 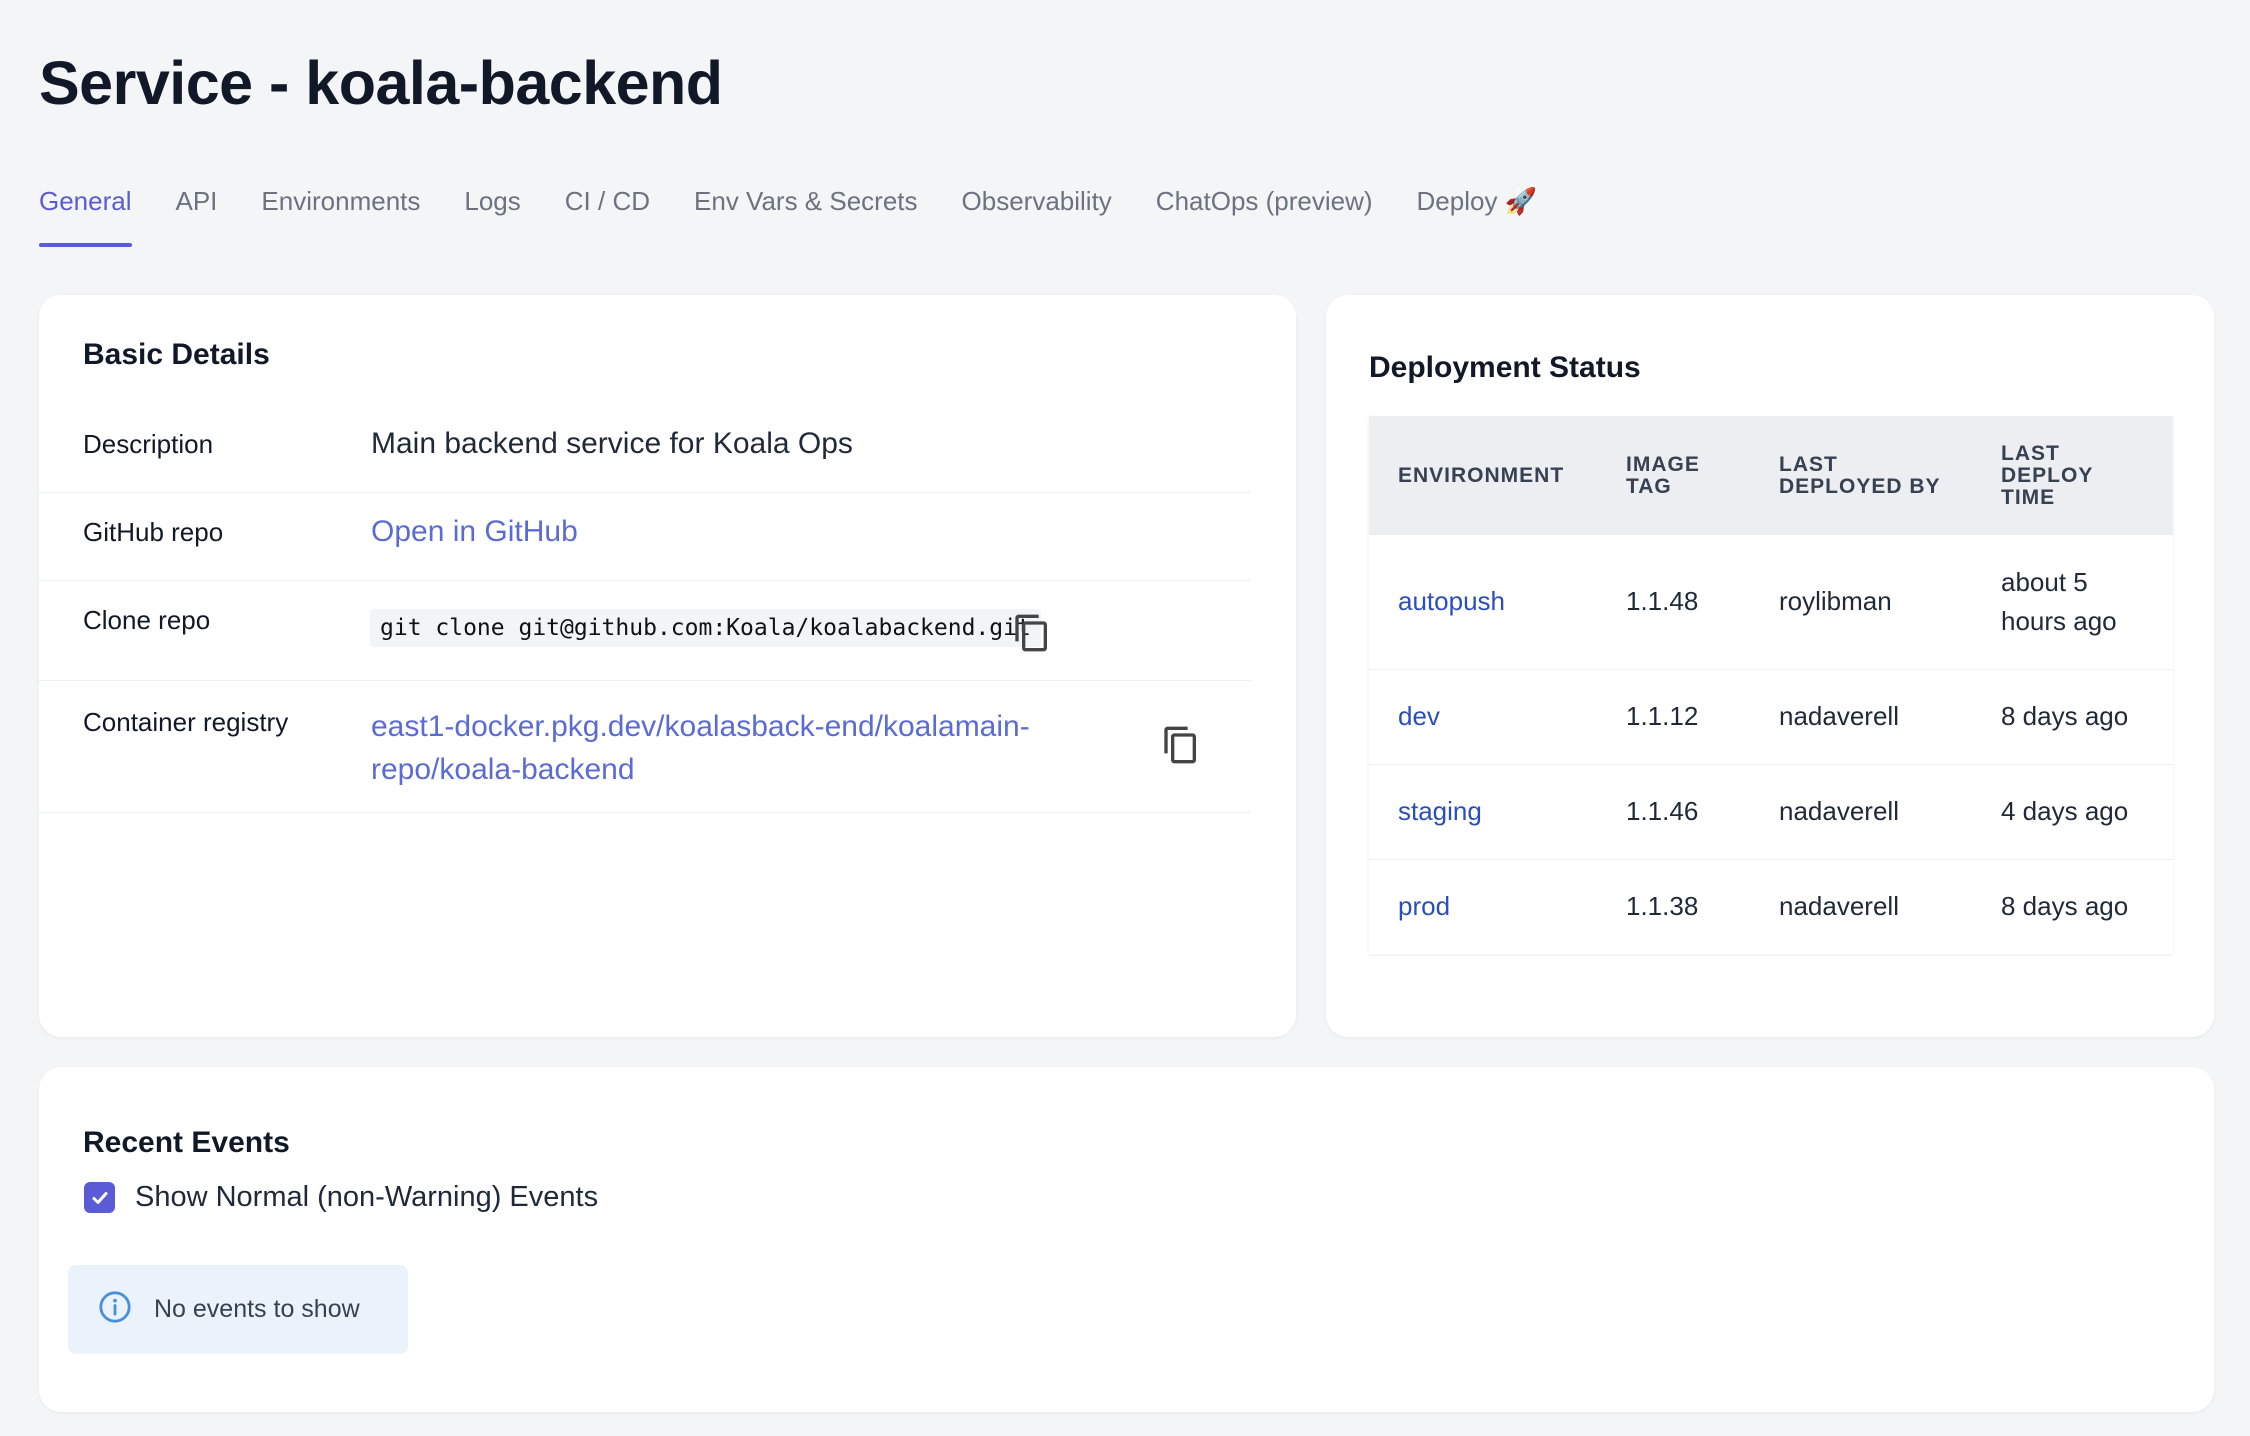 What do you see at coordinates (1861, 602) in the screenshot?
I see `deployed-by-cell: roylibman` at bounding box center [1861, 602].